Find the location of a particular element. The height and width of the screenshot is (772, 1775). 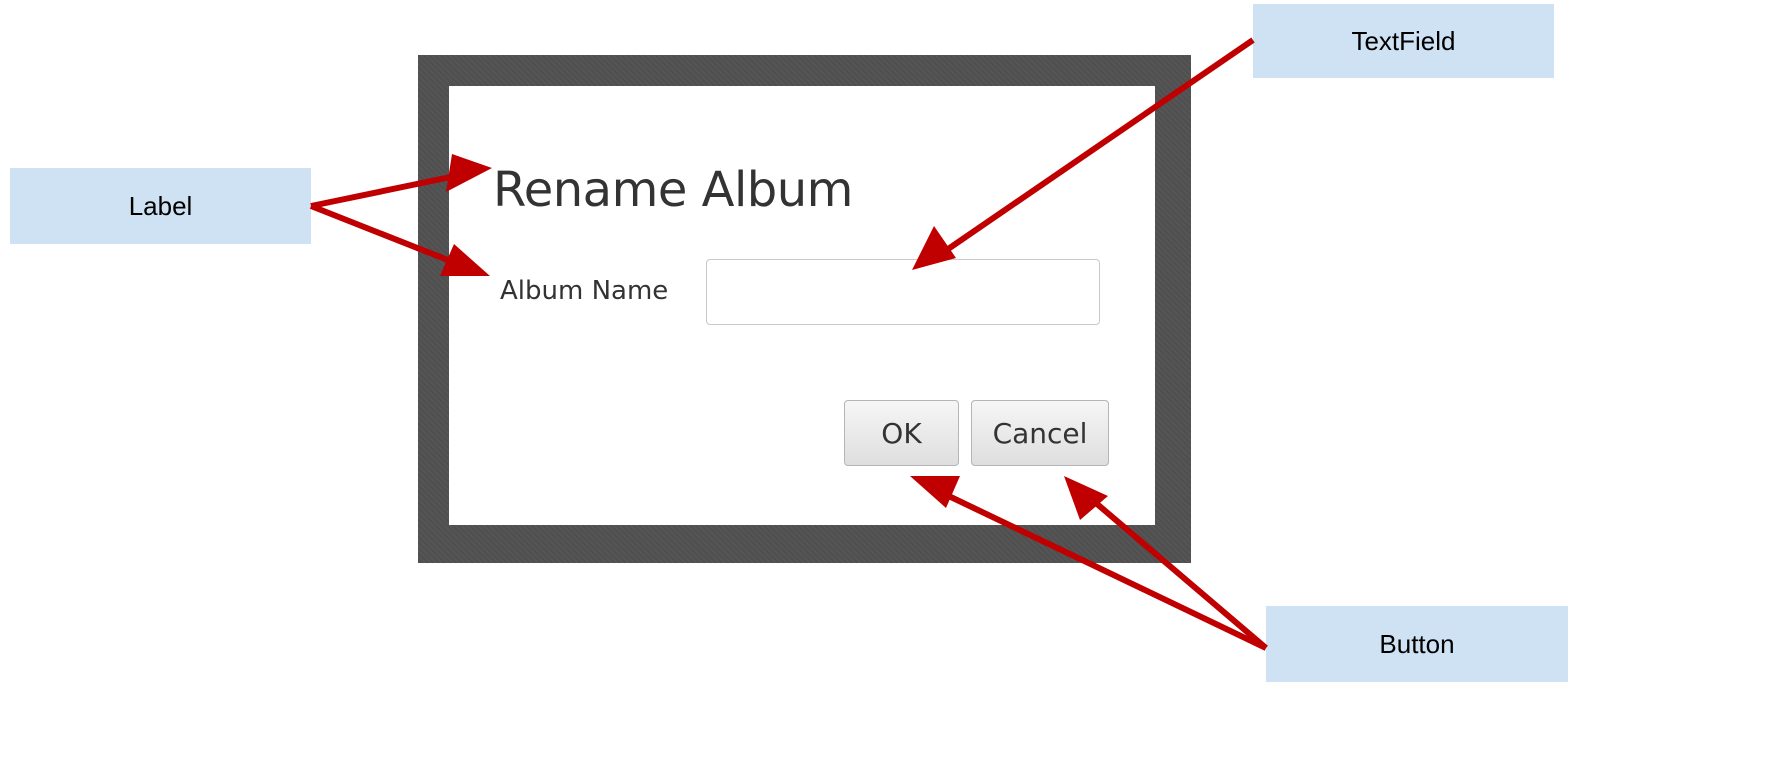

album-name-input is located at coordinates (903, 292).